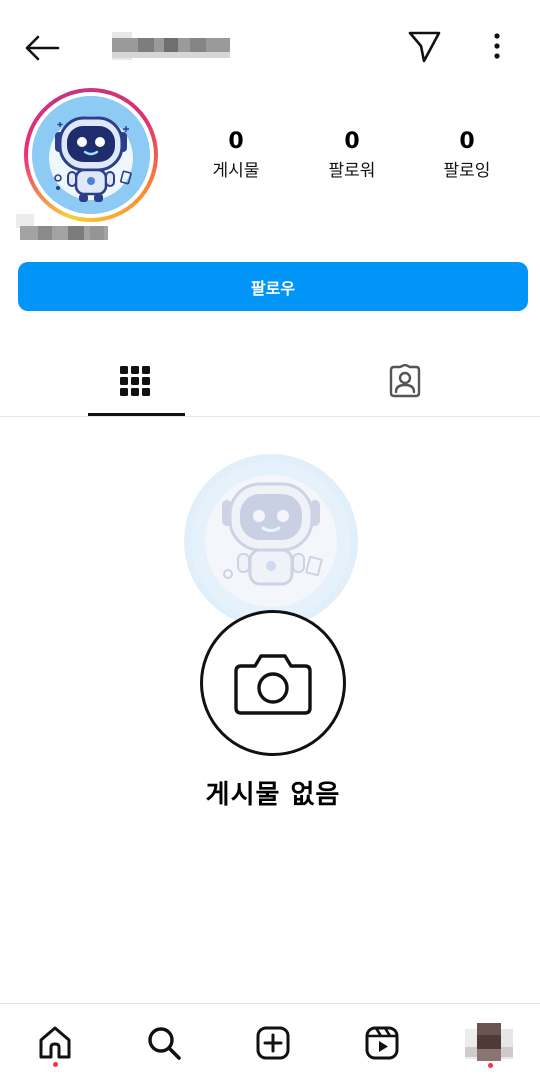  I want to click on tagged-person-icon, so click(405, 381).